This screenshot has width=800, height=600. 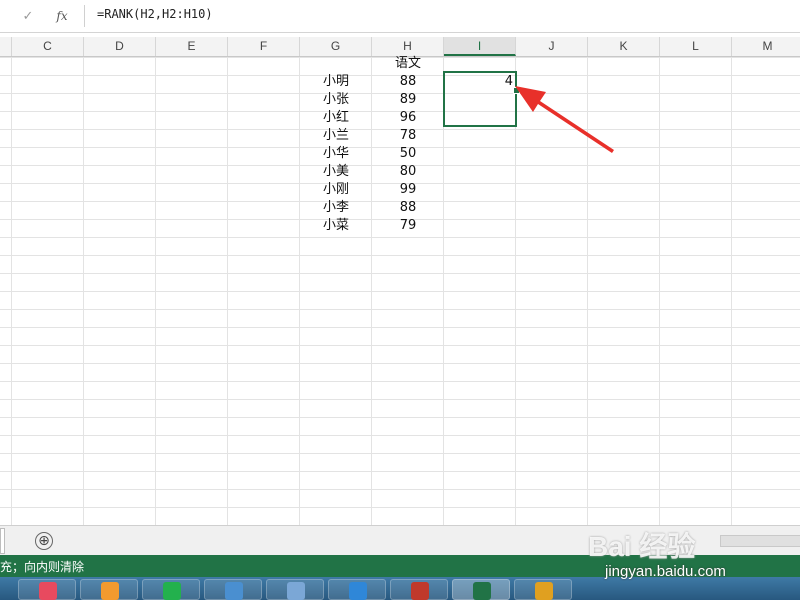 What do you see at coordinates (84, 16) in the screenshot?
I see `formula-bar-divider` at bounding box center [84, 16].